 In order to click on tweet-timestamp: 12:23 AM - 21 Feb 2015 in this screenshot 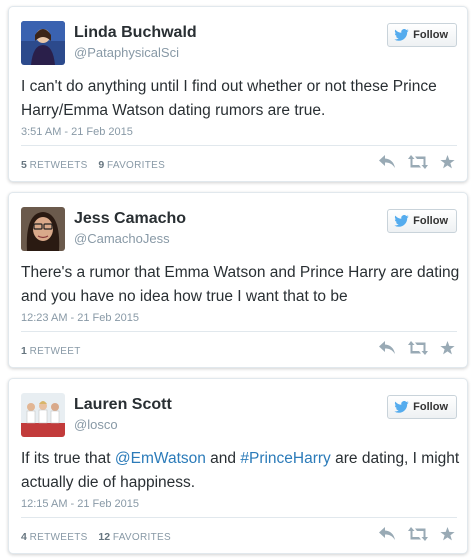, I will do `click(80, 318)`.